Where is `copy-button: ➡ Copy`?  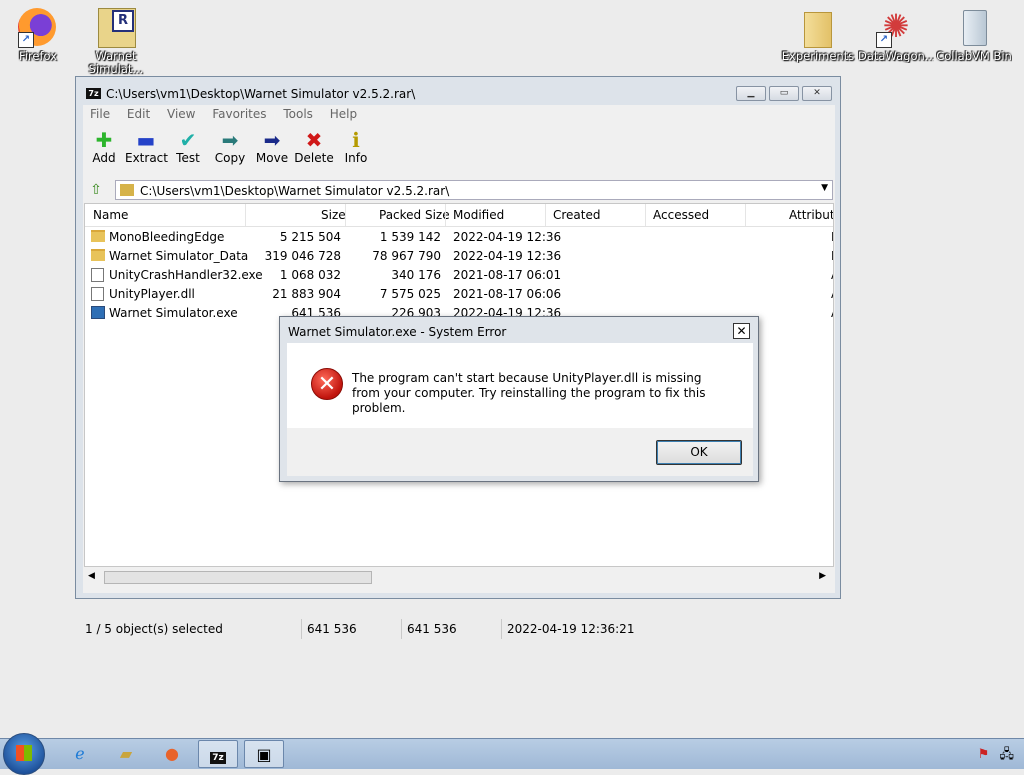 copy-button: ➡ Copy is located at coordinates (230, 147).